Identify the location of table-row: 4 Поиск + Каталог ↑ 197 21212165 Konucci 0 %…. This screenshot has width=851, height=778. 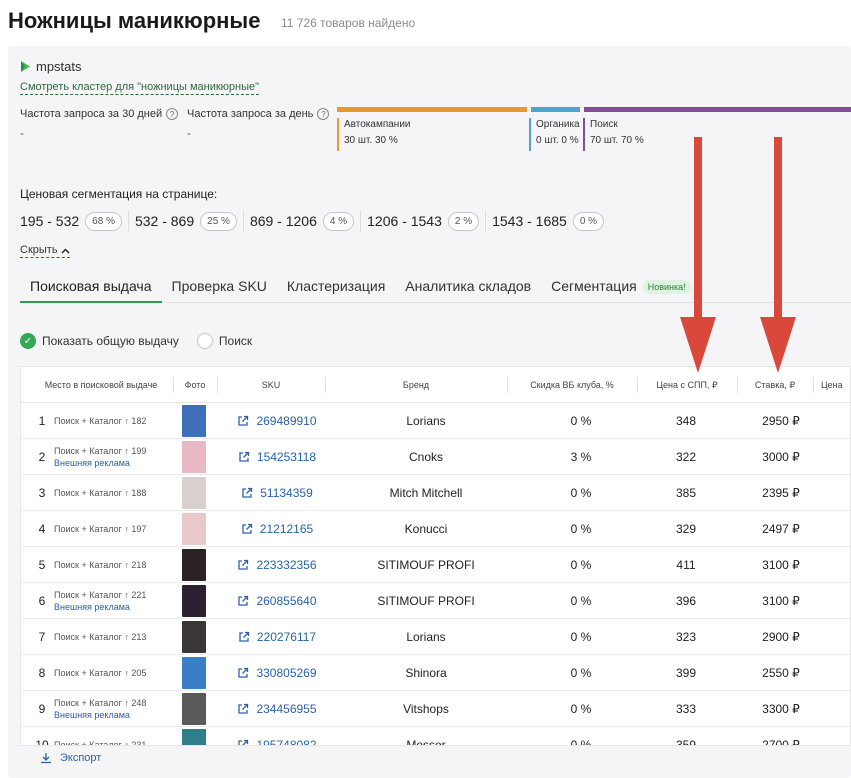
(435, 529).